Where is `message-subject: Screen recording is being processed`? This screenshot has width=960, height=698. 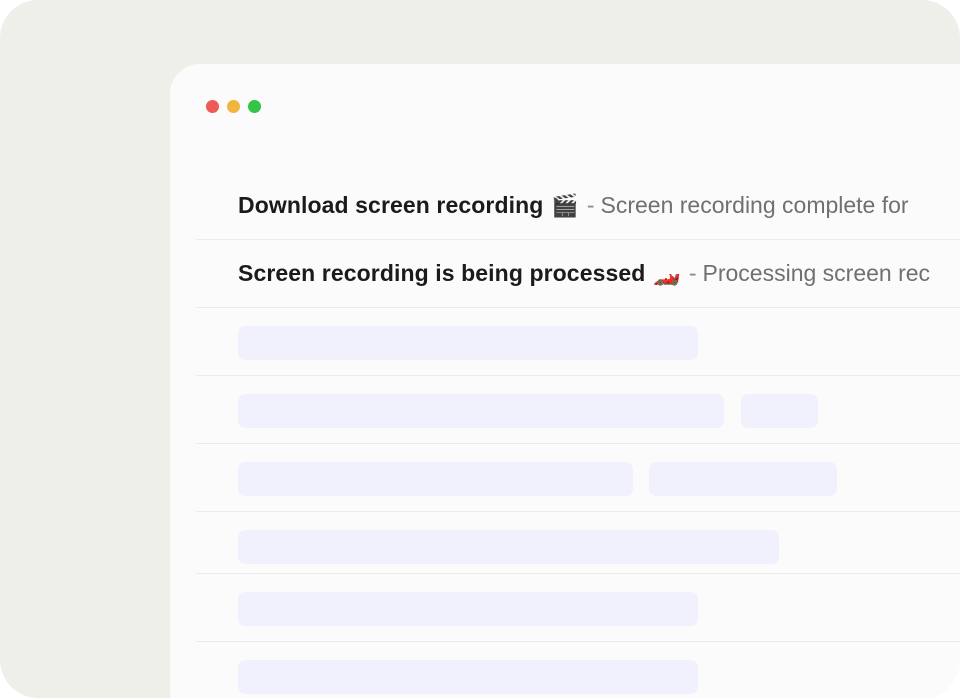
message-subject: Screen recording is being processed is located at coordinates (442, 273).